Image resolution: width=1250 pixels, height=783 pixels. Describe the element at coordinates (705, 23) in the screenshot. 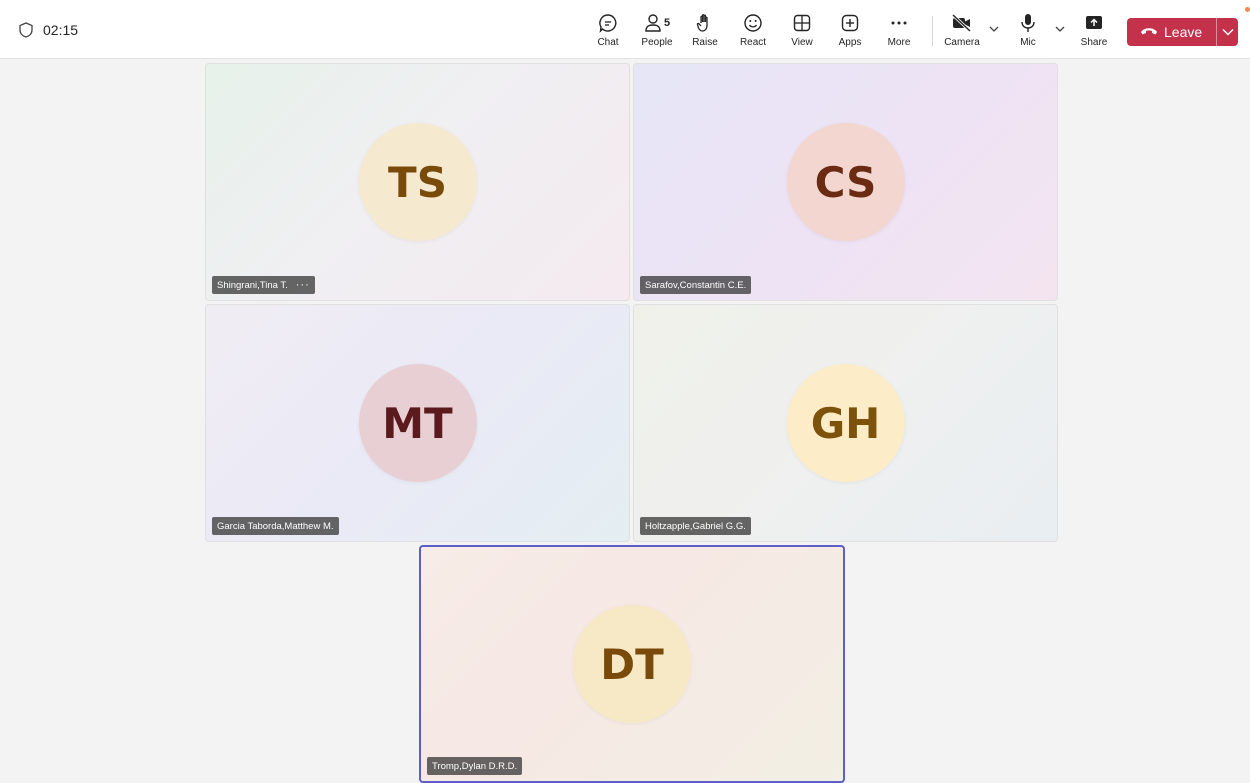

I see `raise-hand-icon` at that location.